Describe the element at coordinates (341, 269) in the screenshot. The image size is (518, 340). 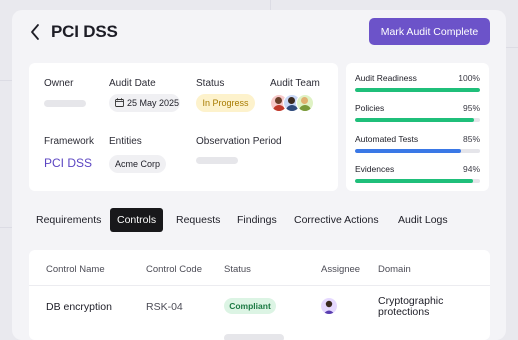
I see `column-header: Assignee` at that location.